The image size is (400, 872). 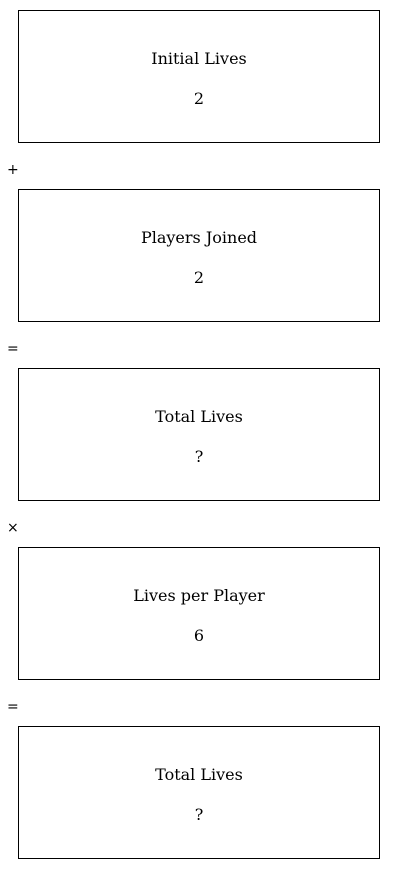 What do you see at coordinates (199, 434) in the screenshot?
I see `box-total-lives: Total Lives ?` at bounding box center [199, 434].